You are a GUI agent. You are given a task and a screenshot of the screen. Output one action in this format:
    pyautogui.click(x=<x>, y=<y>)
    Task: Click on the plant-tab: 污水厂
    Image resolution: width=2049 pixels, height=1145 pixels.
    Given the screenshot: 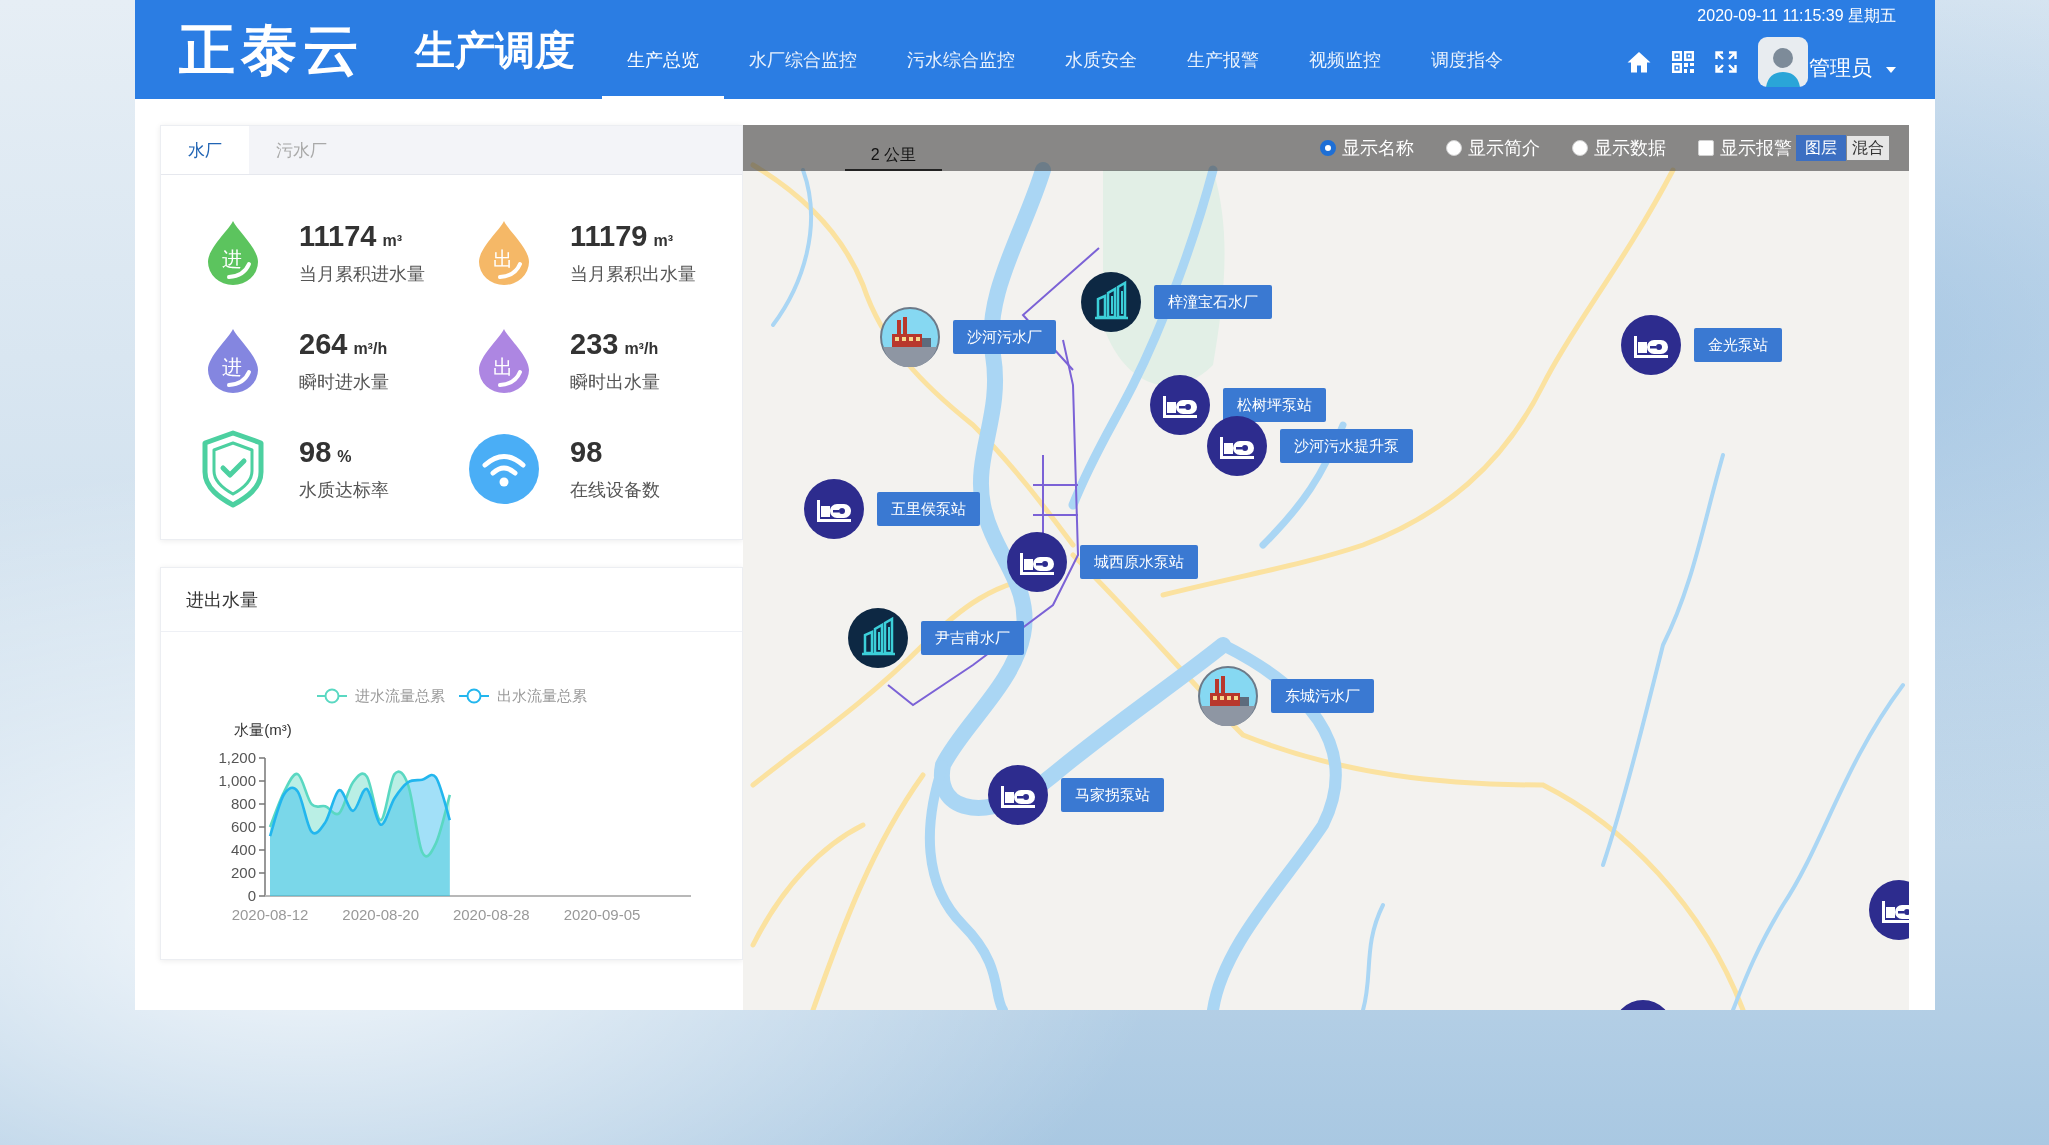 What is the action you would take?
    pyautogui.click(x=301, y=150)
    